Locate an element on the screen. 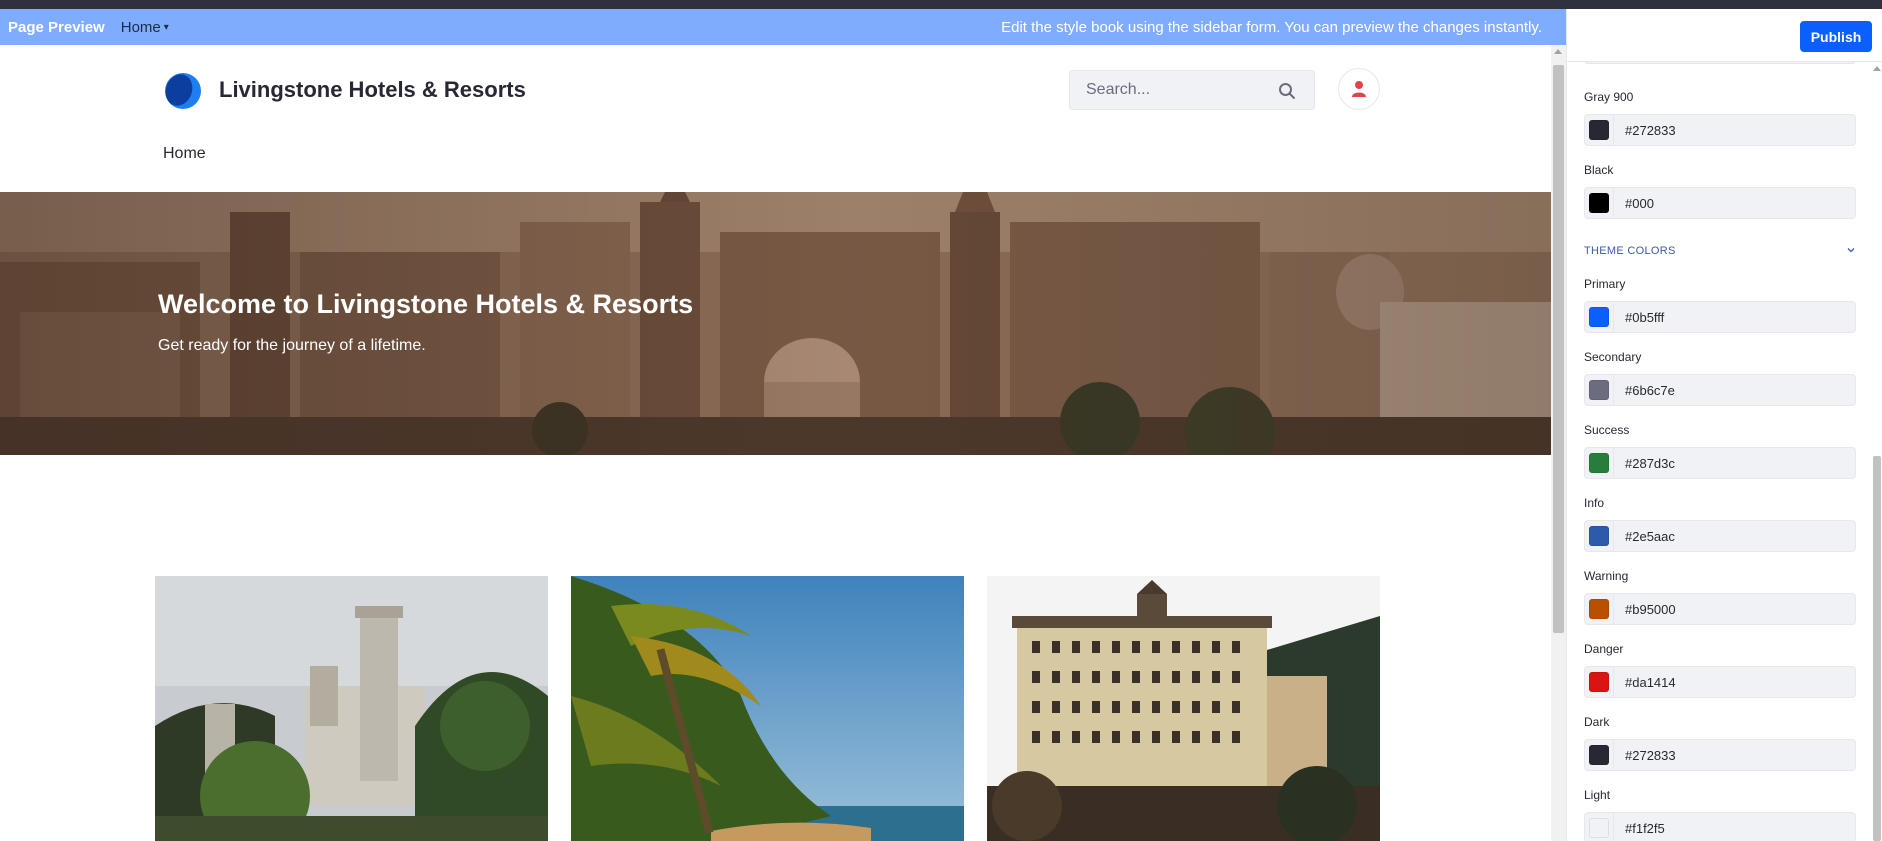  color-field-gray-900: Gray 900 #272833 is located at coordinates (1720, 118).